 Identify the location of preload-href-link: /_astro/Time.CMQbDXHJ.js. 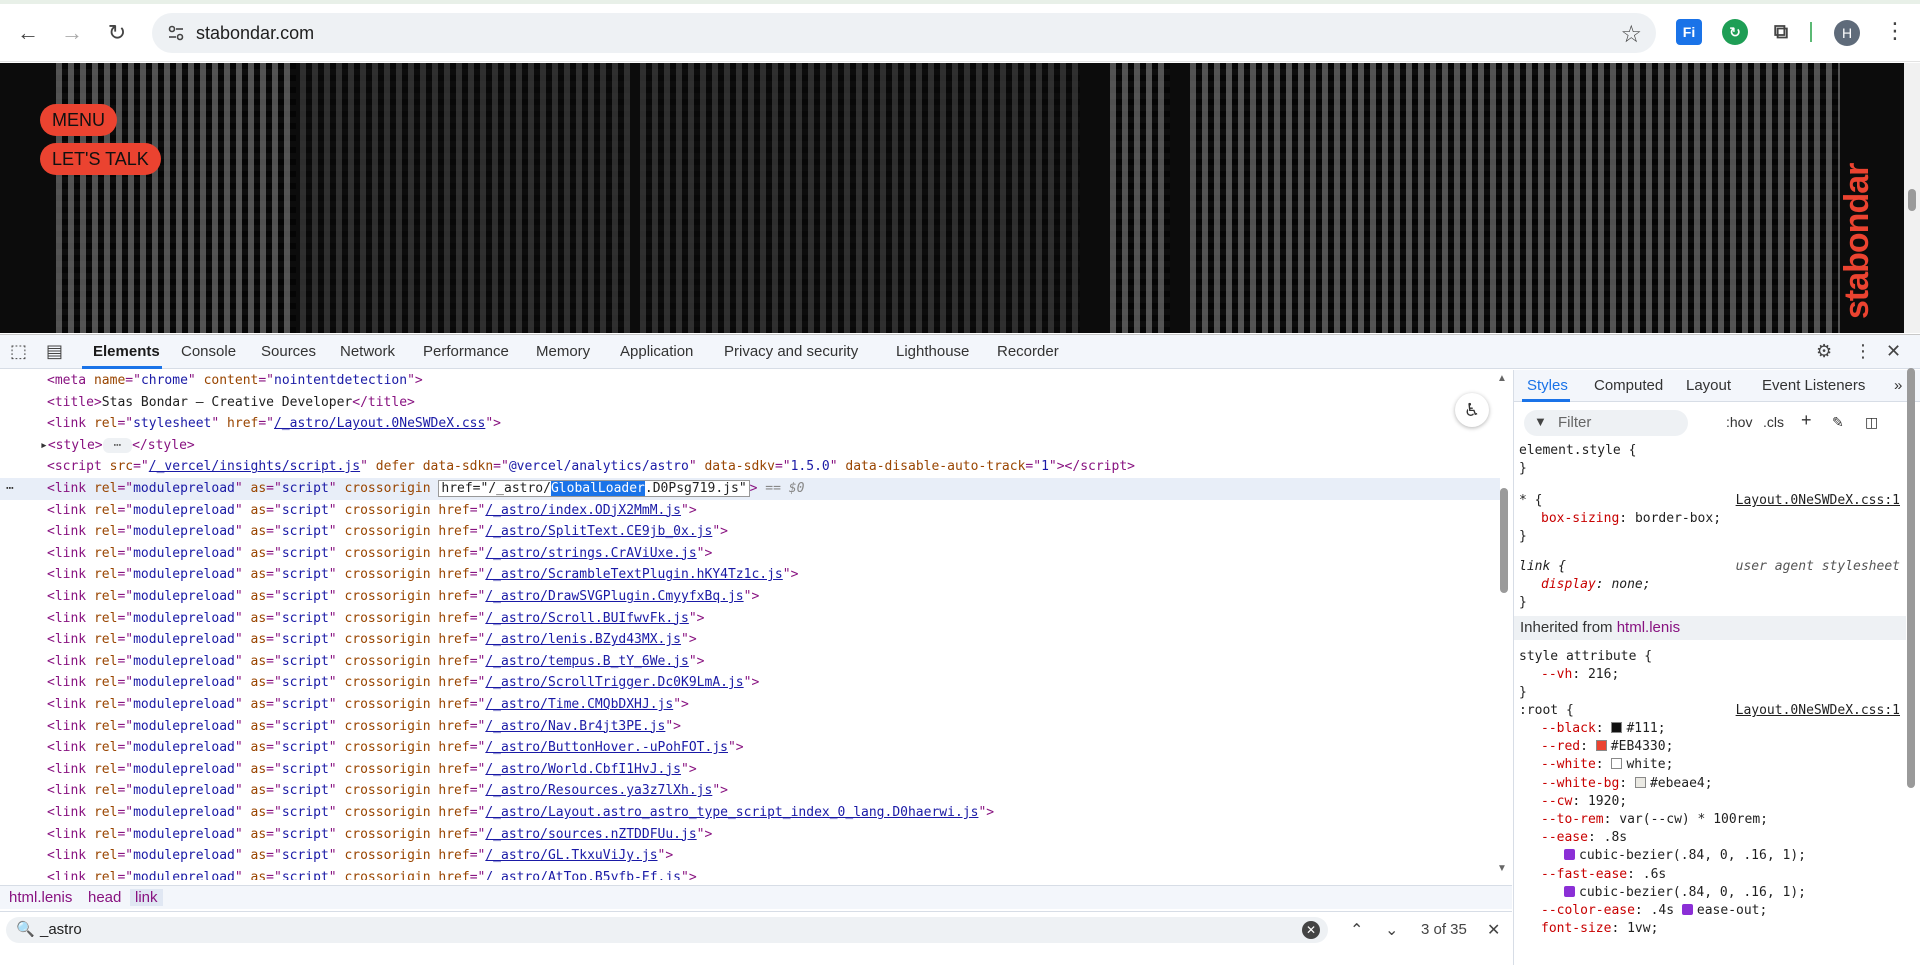
(579, 704).